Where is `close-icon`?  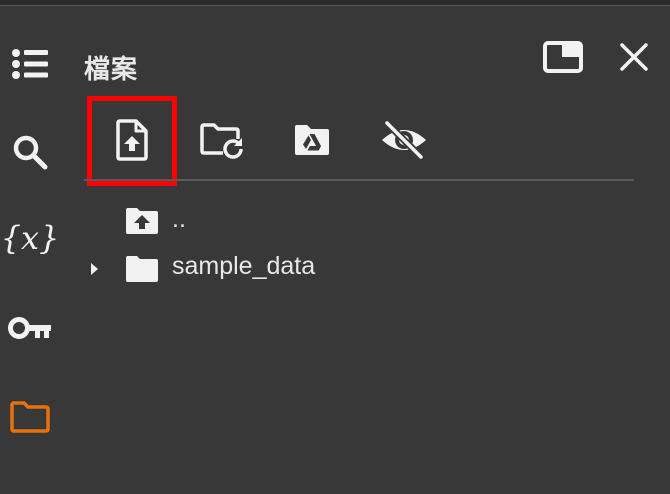
close-icon is located at coordinates (634, 57).